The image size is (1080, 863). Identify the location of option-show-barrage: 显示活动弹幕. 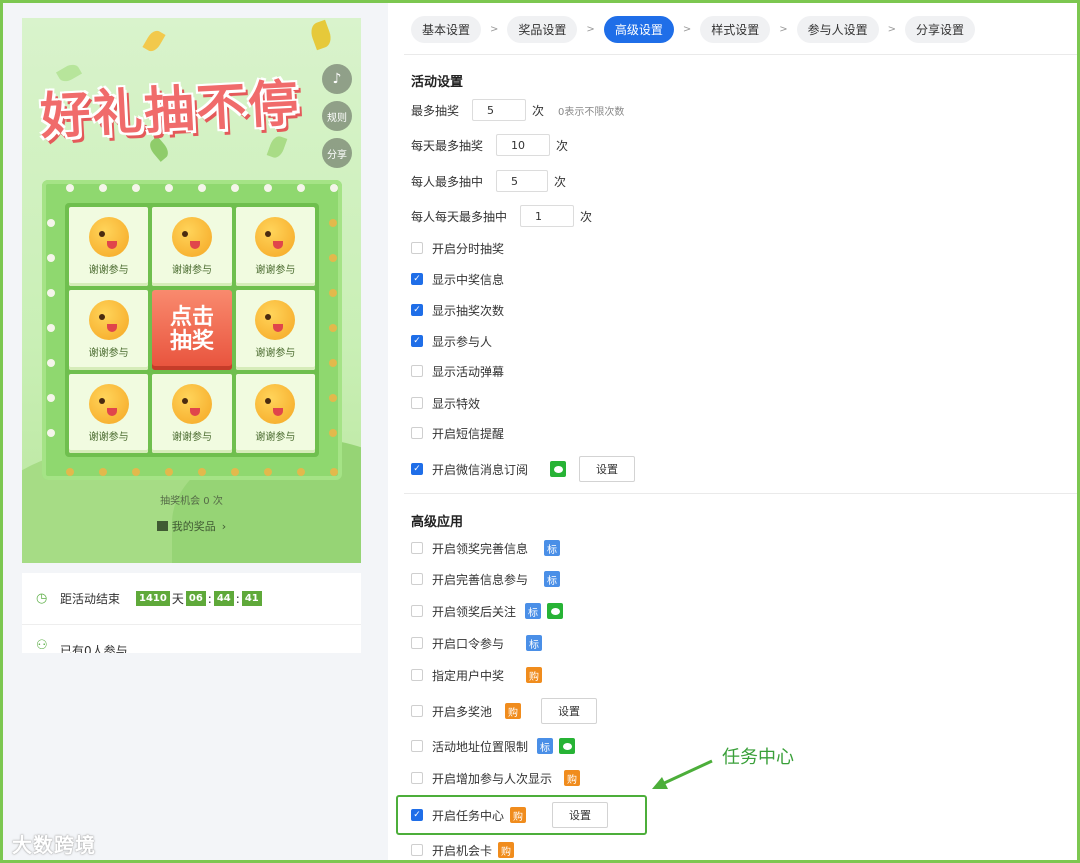
(457, 371).